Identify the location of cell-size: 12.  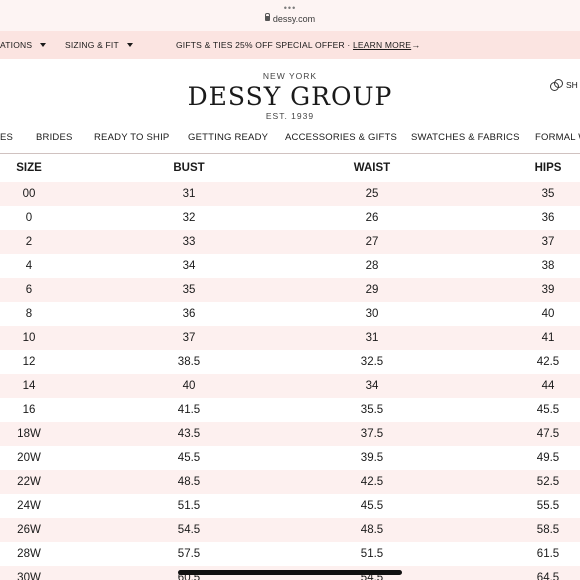
(29, 362).